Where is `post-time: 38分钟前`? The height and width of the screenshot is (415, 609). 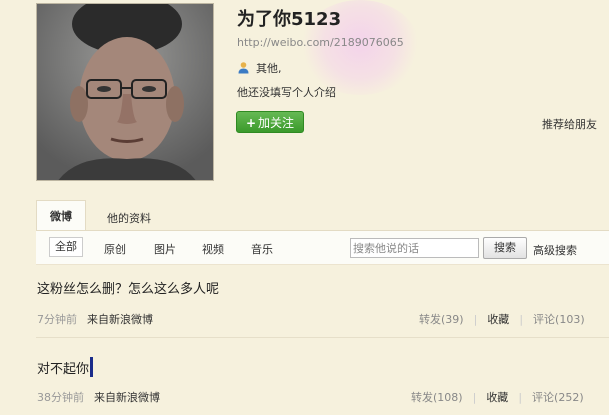 post-time: 38分钟前 is located at coordinates (60, 397).